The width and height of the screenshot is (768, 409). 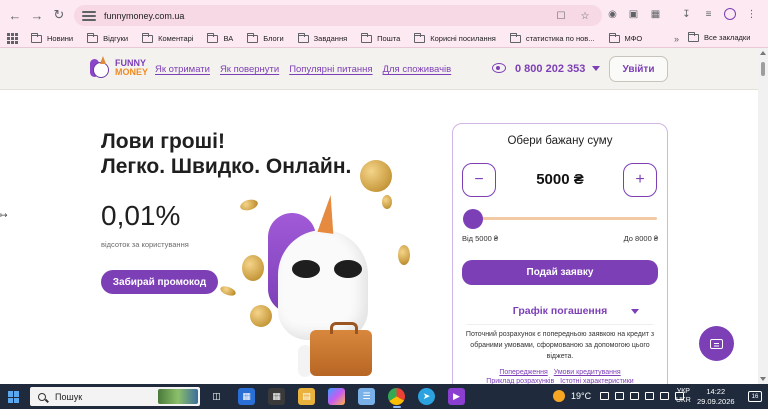 What do you see at coordinates (649, 396) in the screenshot?
I see `network-icon` at bounding box center [649, 396].